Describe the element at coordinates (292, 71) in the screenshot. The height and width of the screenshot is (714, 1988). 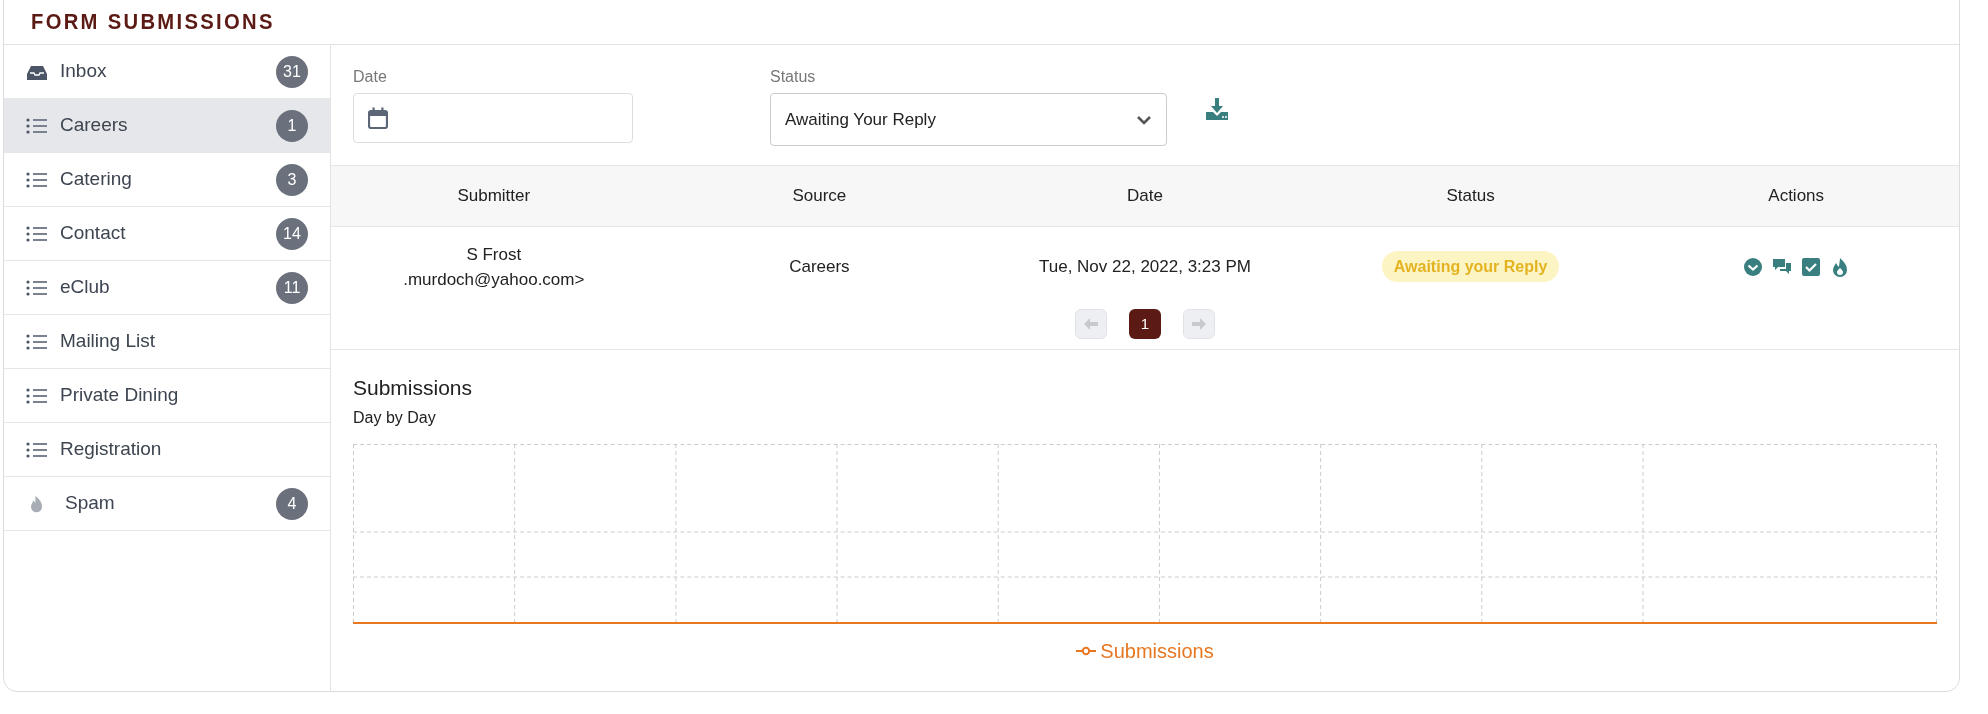
I see `count-badge: 31` at that location.